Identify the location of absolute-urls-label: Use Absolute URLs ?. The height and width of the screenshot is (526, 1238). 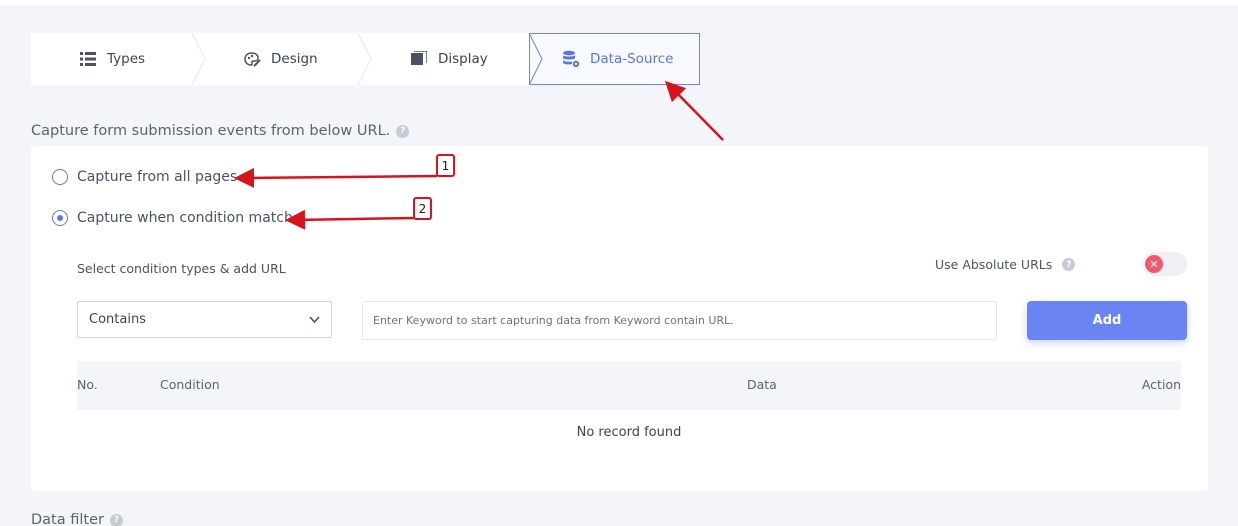
(1005, 264).